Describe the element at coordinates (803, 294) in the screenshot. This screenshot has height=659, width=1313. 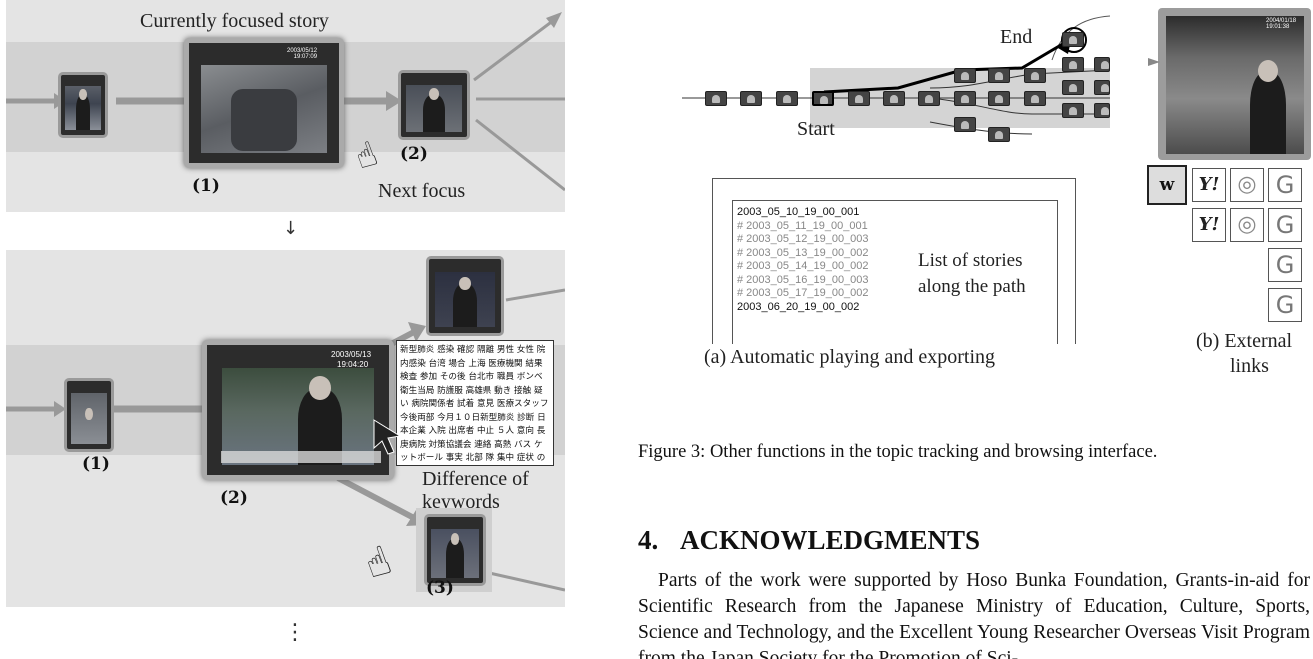
I see `story-item: # 2003_05_17_19_00_002` at that location.